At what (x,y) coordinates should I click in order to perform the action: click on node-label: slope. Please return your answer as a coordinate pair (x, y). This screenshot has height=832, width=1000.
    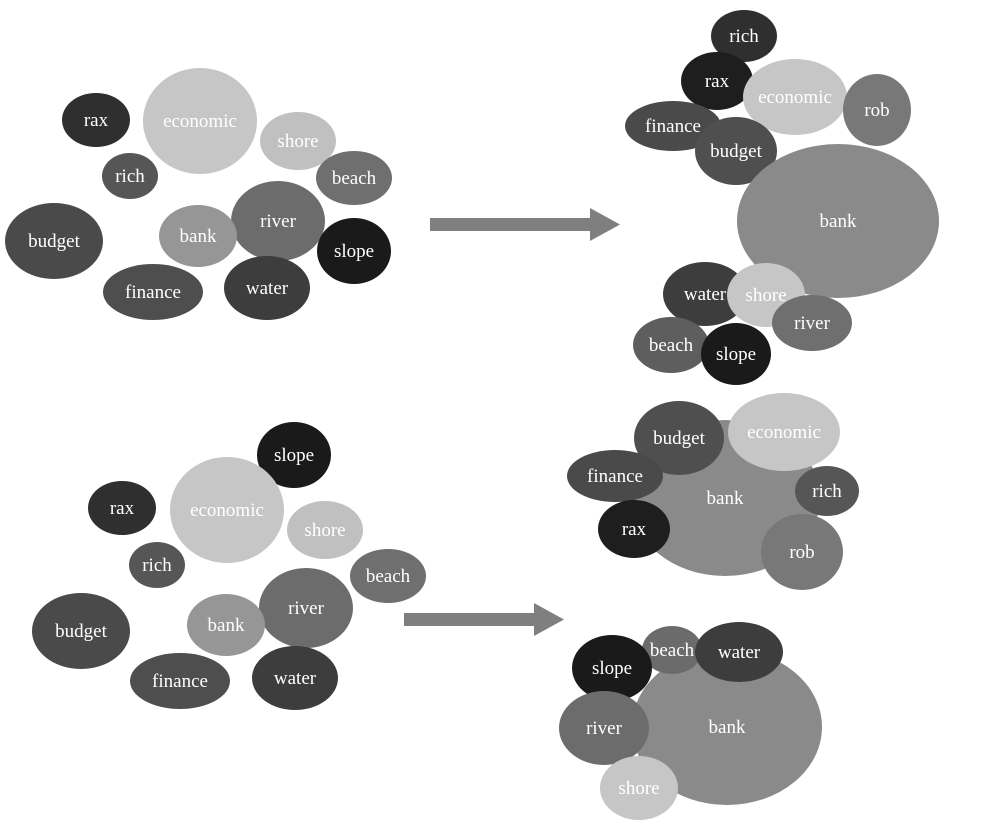
    Looking at the image, I should click on (612, 668).